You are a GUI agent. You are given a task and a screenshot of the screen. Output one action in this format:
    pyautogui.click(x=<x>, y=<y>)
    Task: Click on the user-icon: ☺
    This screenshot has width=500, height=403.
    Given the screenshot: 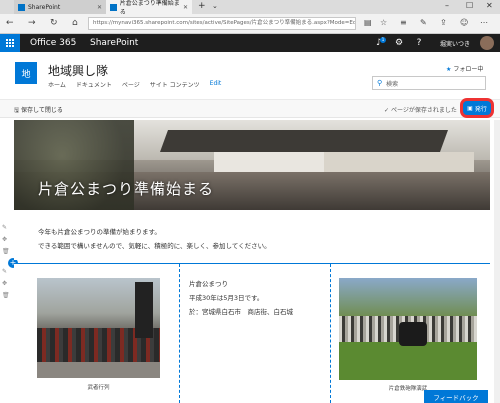 What is the action you would take?
    pyautogui.click(x=464, y=22)
    